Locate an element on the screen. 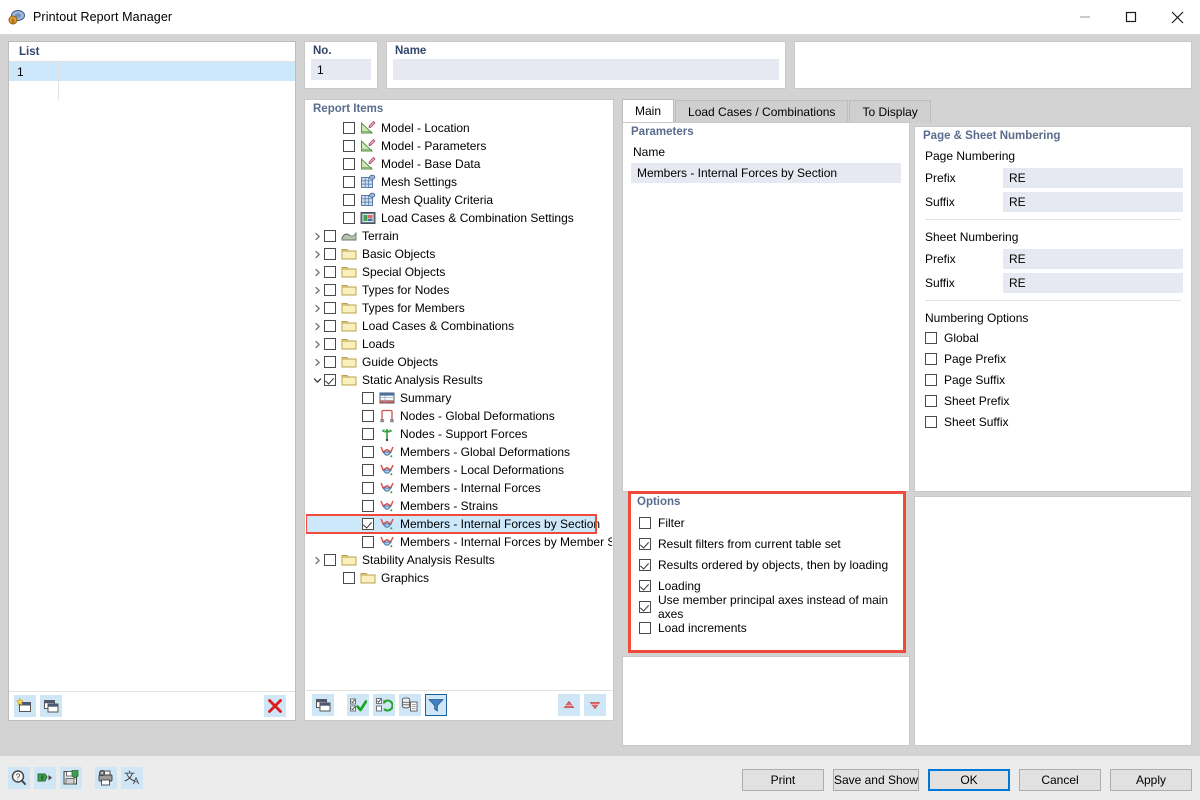  tree-node: Static Analysis Results is located at coordinates (459, 380).